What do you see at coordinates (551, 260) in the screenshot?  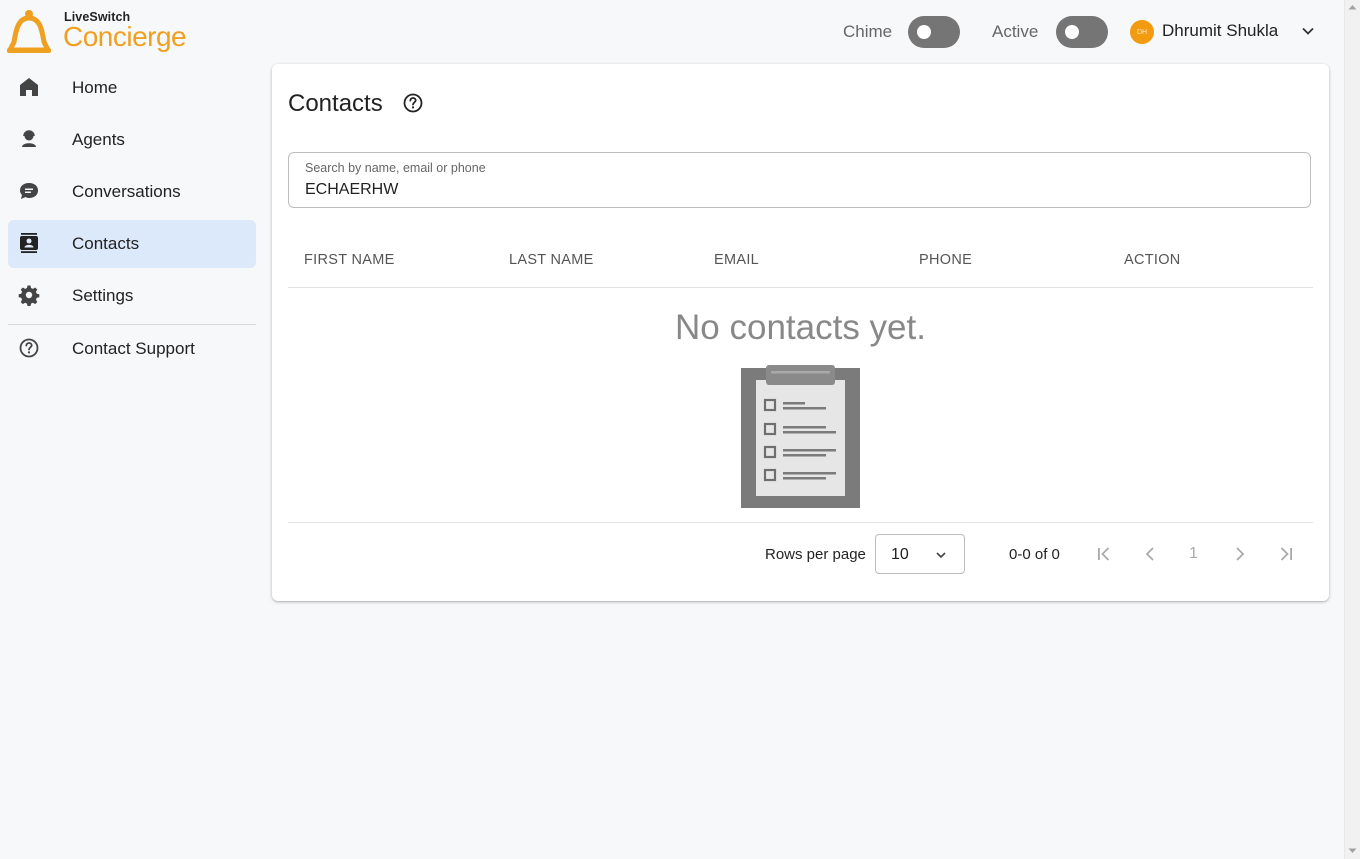 I see `column-header-last-name: LAST NAME` at bounding box center [551, 260].